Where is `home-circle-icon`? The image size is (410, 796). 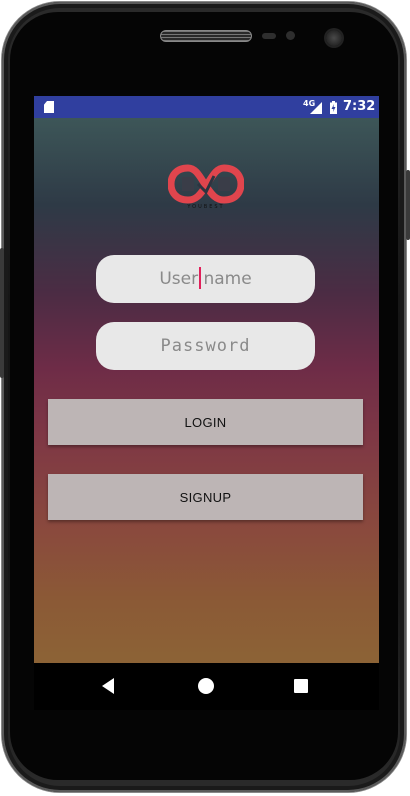 home-circle-icon is located at coordinates (206, 686).